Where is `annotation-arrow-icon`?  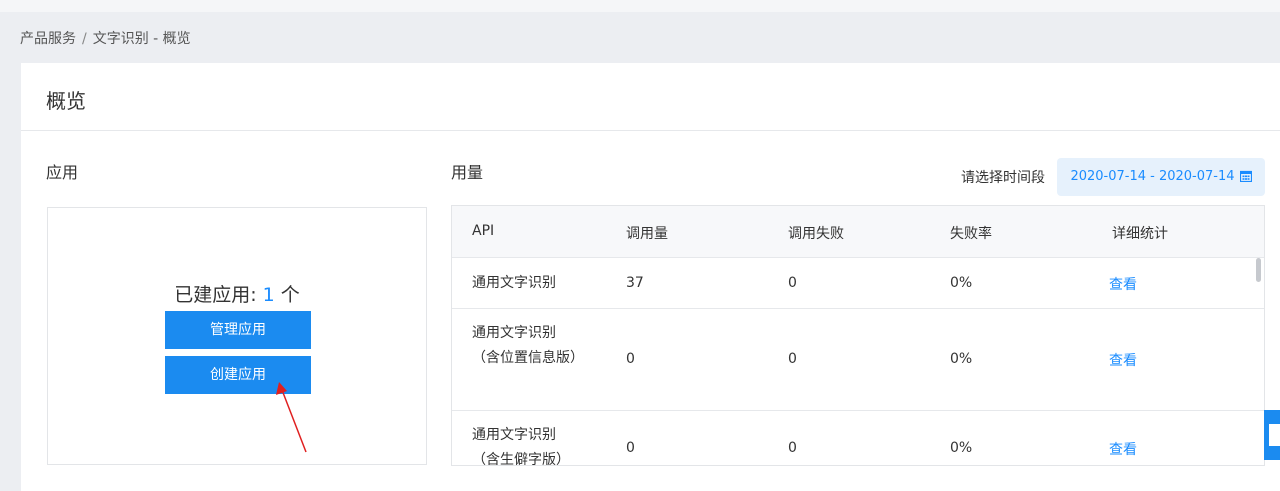
annotation-arrow-icon is located at coordinates (291, 417).